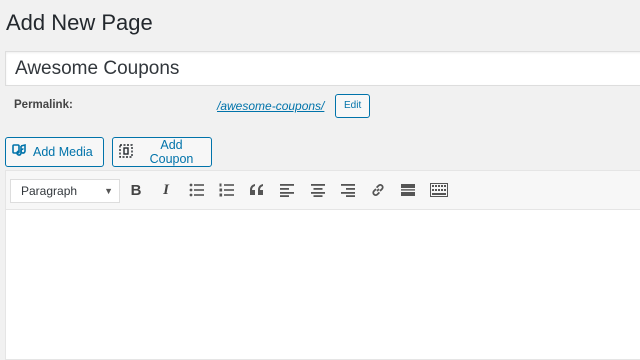  Describe the element at coordinates (108, 191) in the screenshot. I see `chevron-down-icon: ▼` at that location.